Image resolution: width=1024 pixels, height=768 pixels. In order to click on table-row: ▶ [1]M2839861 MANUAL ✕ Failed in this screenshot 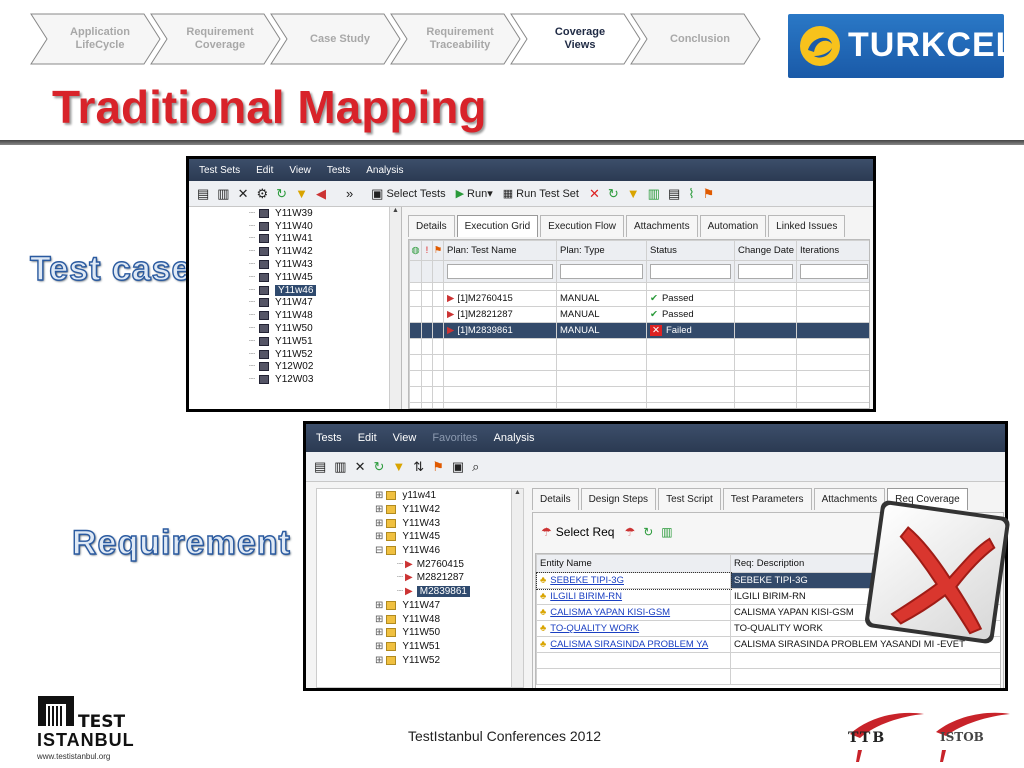, I will do `click(639, 330)`.